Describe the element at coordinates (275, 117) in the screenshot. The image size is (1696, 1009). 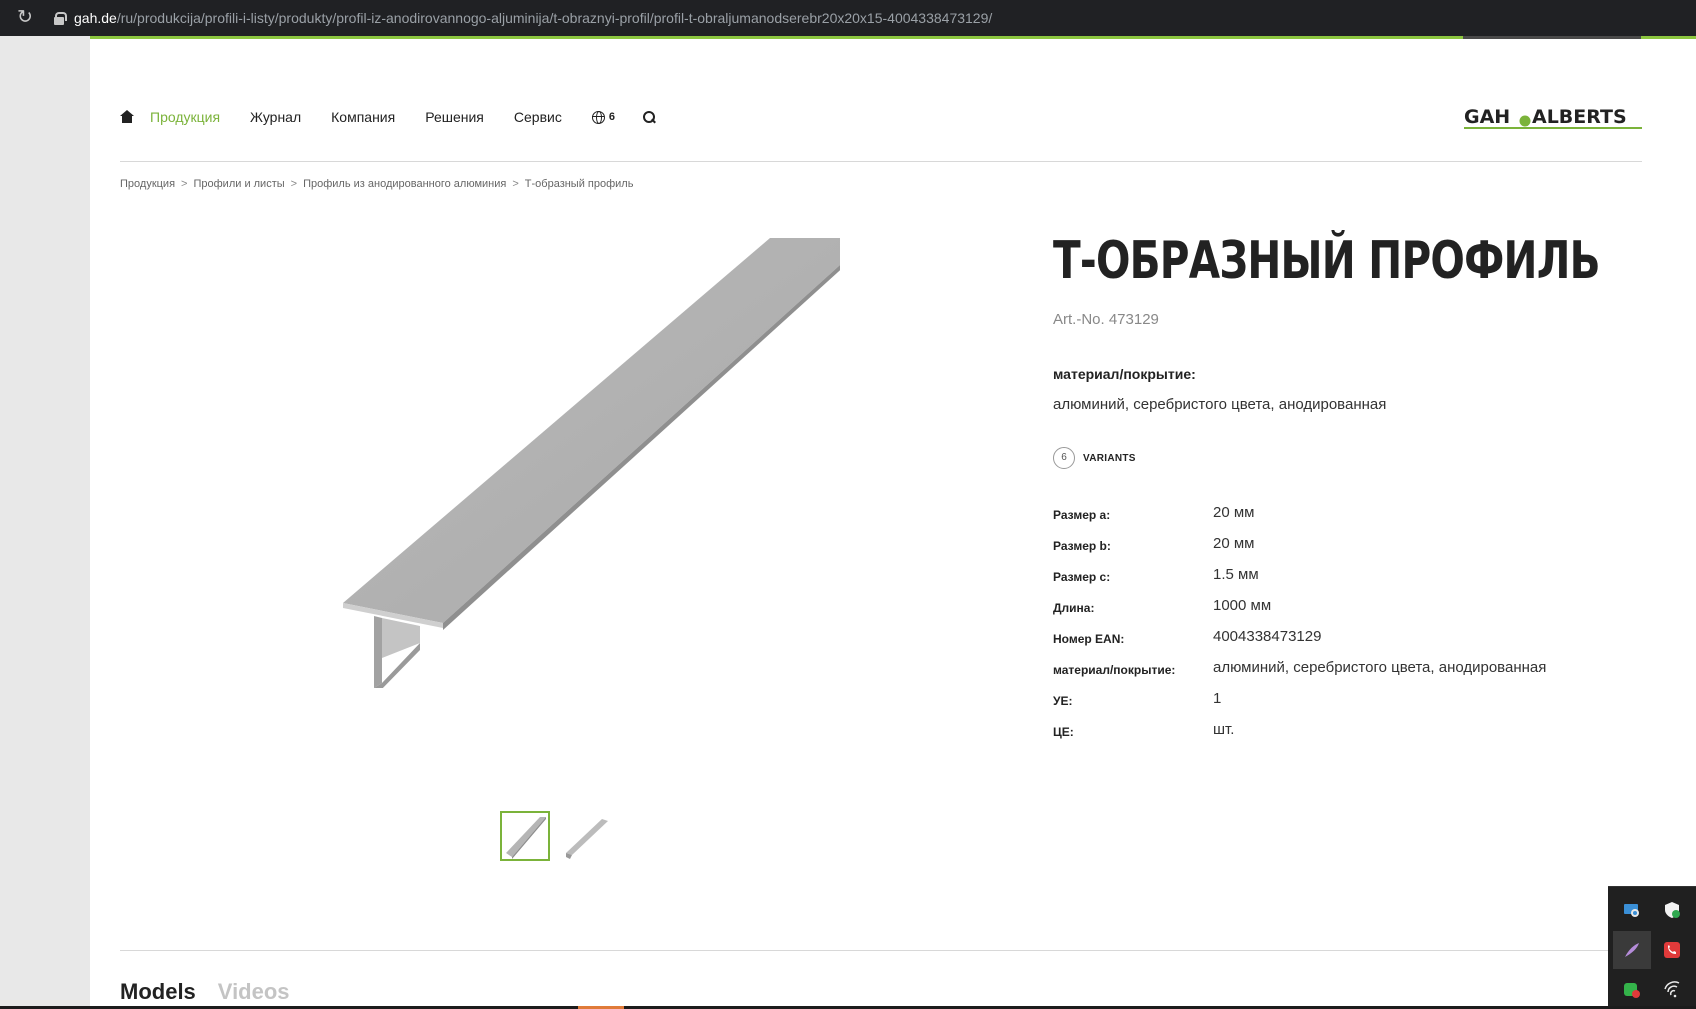
I see `nav-item-journal: Журнал` at that location.